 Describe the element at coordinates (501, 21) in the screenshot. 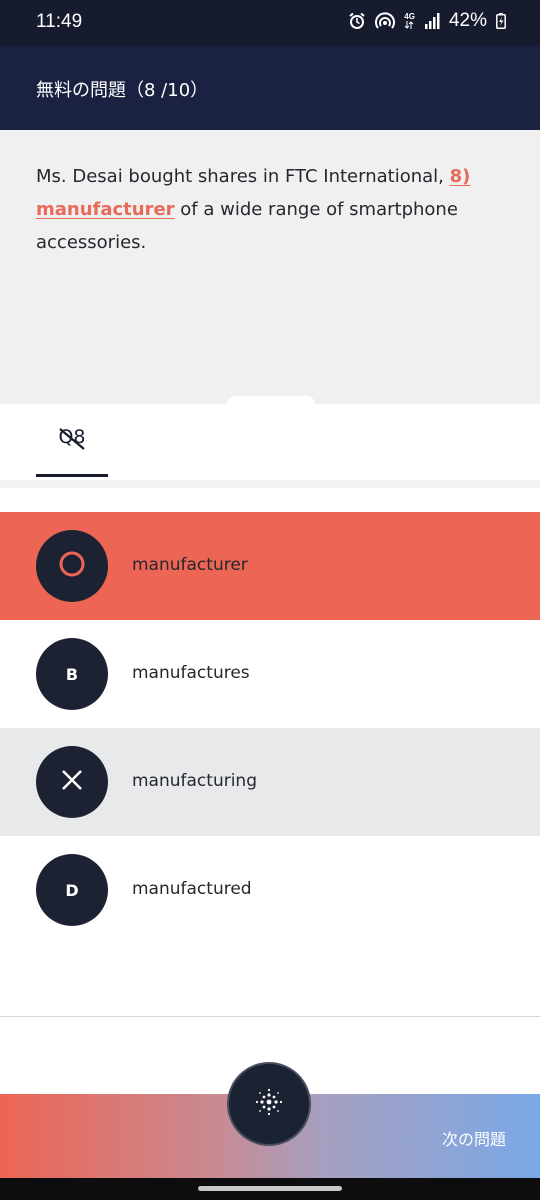

I see `battery-icon` at that location.